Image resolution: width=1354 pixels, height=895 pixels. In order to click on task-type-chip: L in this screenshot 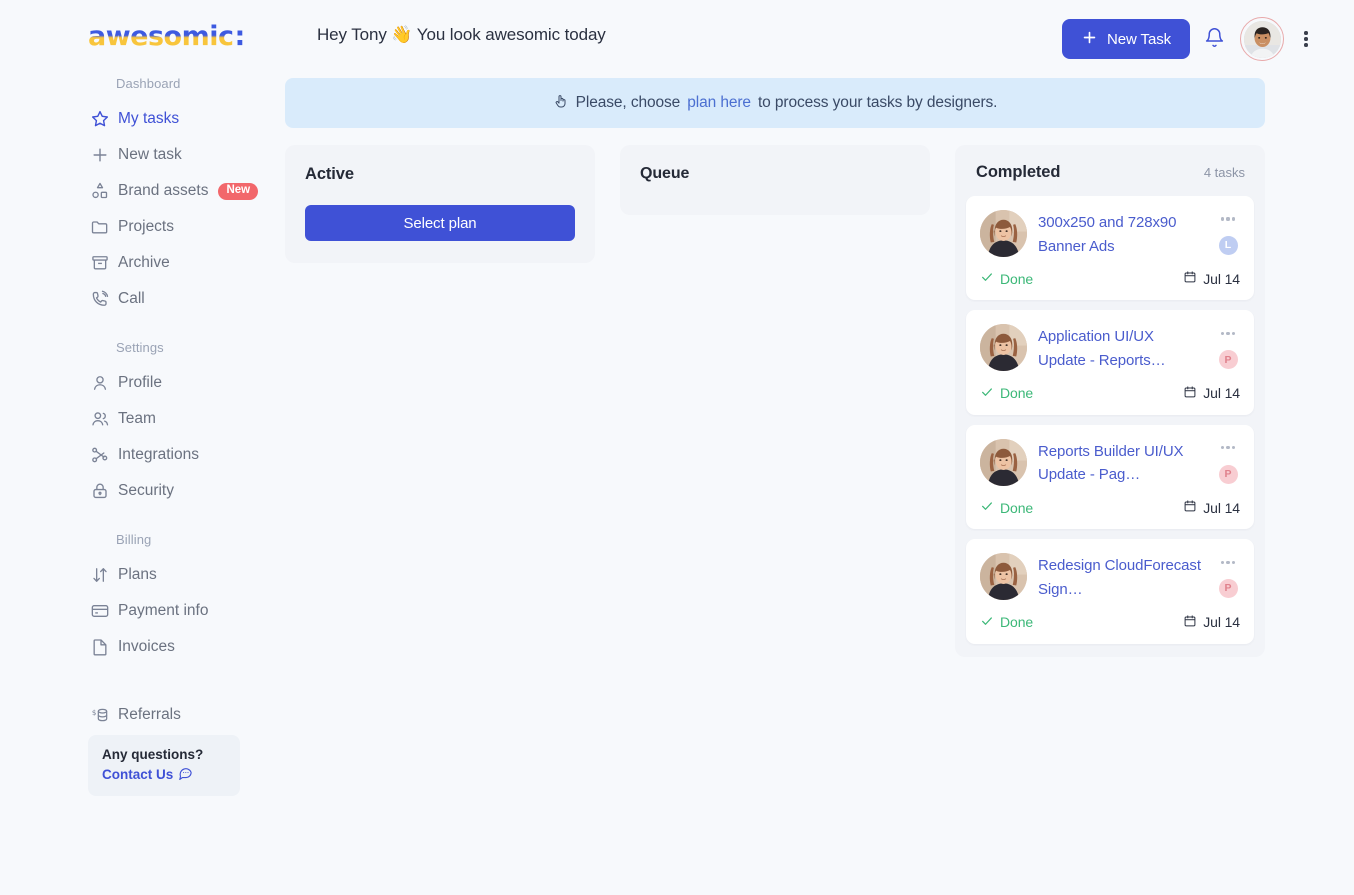, I will do `click(1228, 245)`.